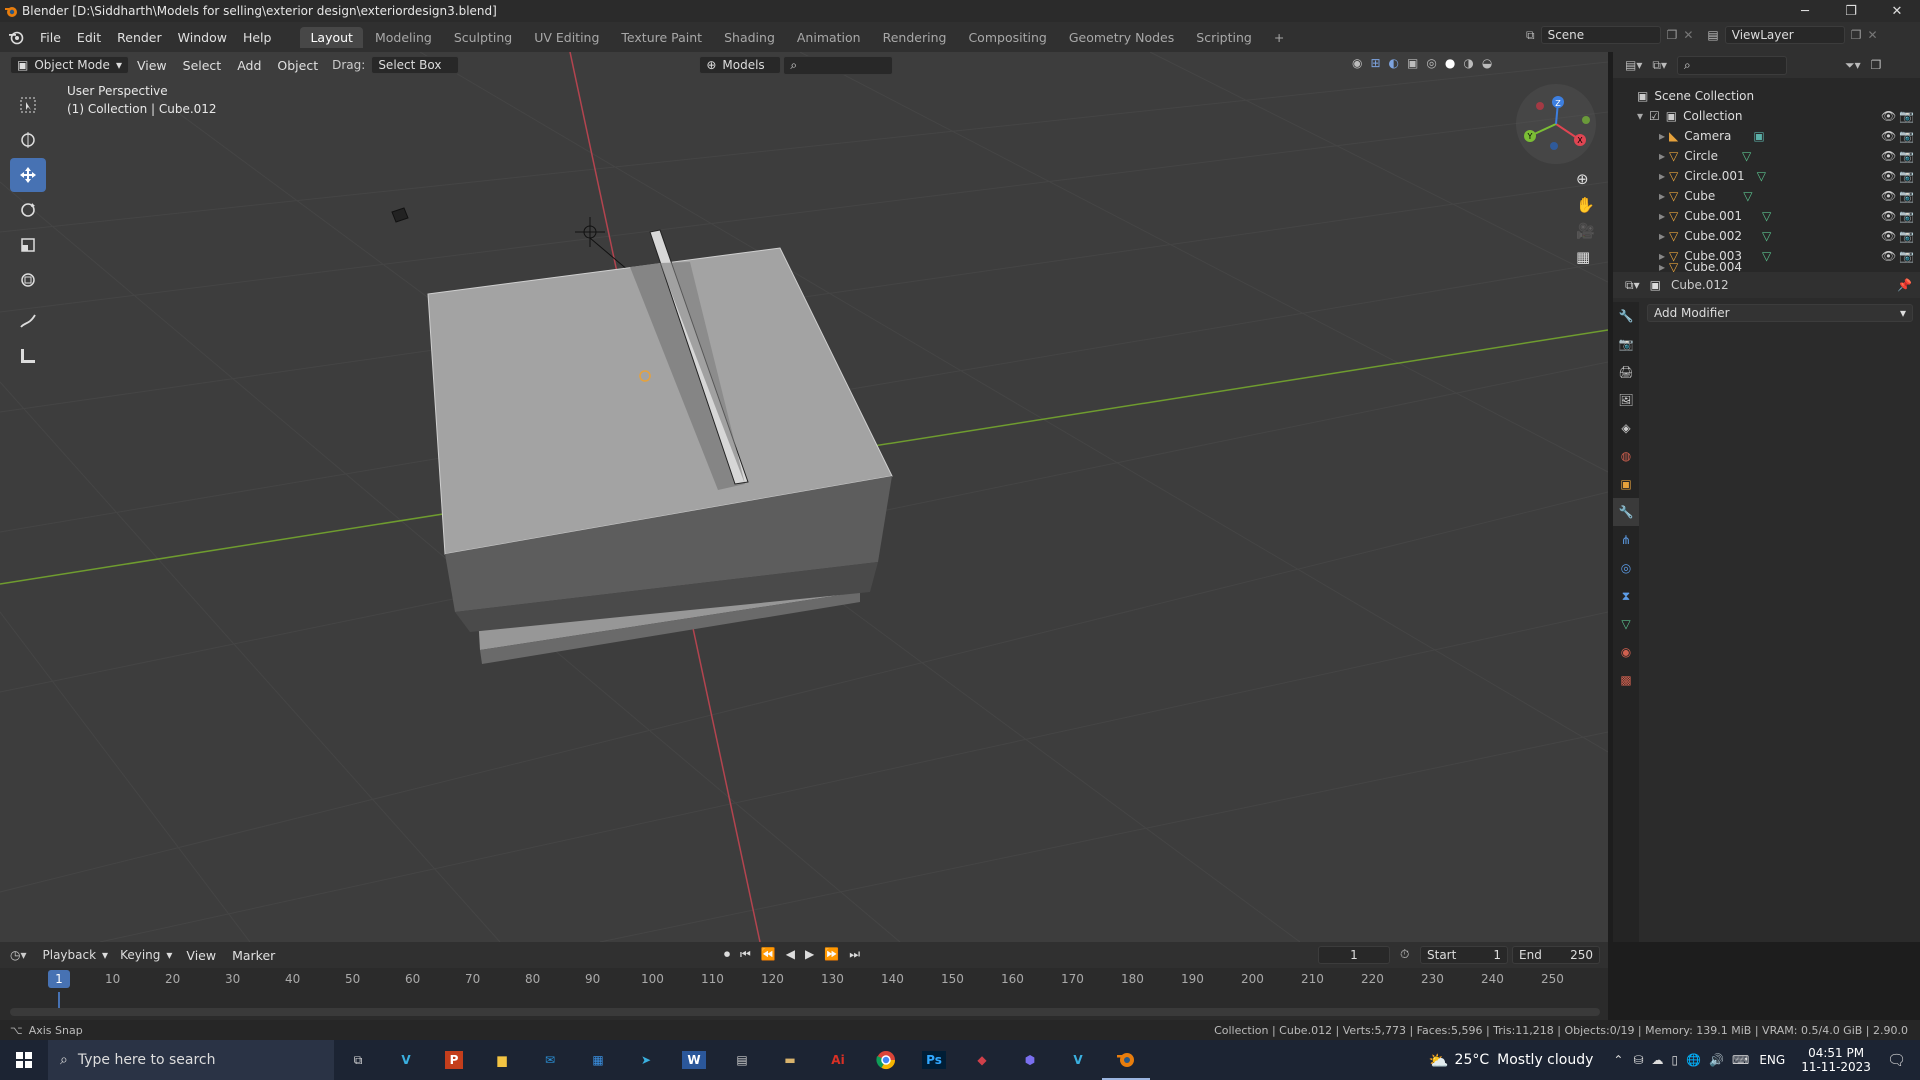  What do you see at coordinates (805, 1012) in the screenshot?
I see `timeline-scrollbar` at bounding box center [805, 1012].